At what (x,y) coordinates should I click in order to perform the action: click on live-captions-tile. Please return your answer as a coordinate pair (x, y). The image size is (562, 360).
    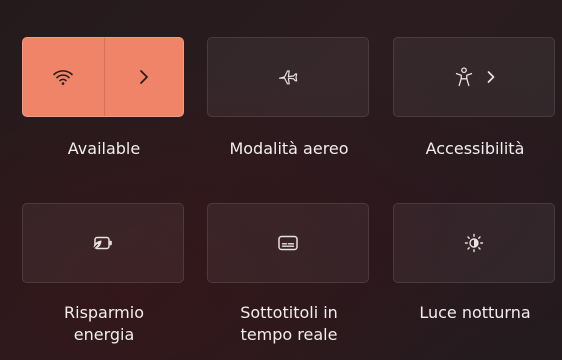
    Looking at the image, I should click on (288, 243).